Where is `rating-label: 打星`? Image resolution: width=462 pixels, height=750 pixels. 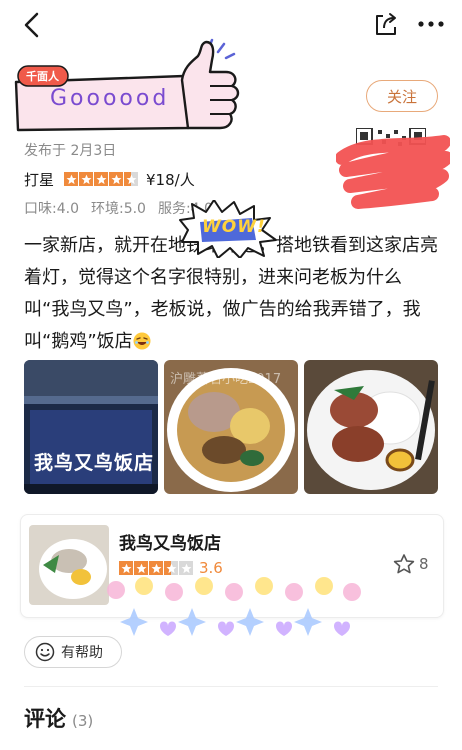
rating-label: 打星 is located at coordinates (39, 179).